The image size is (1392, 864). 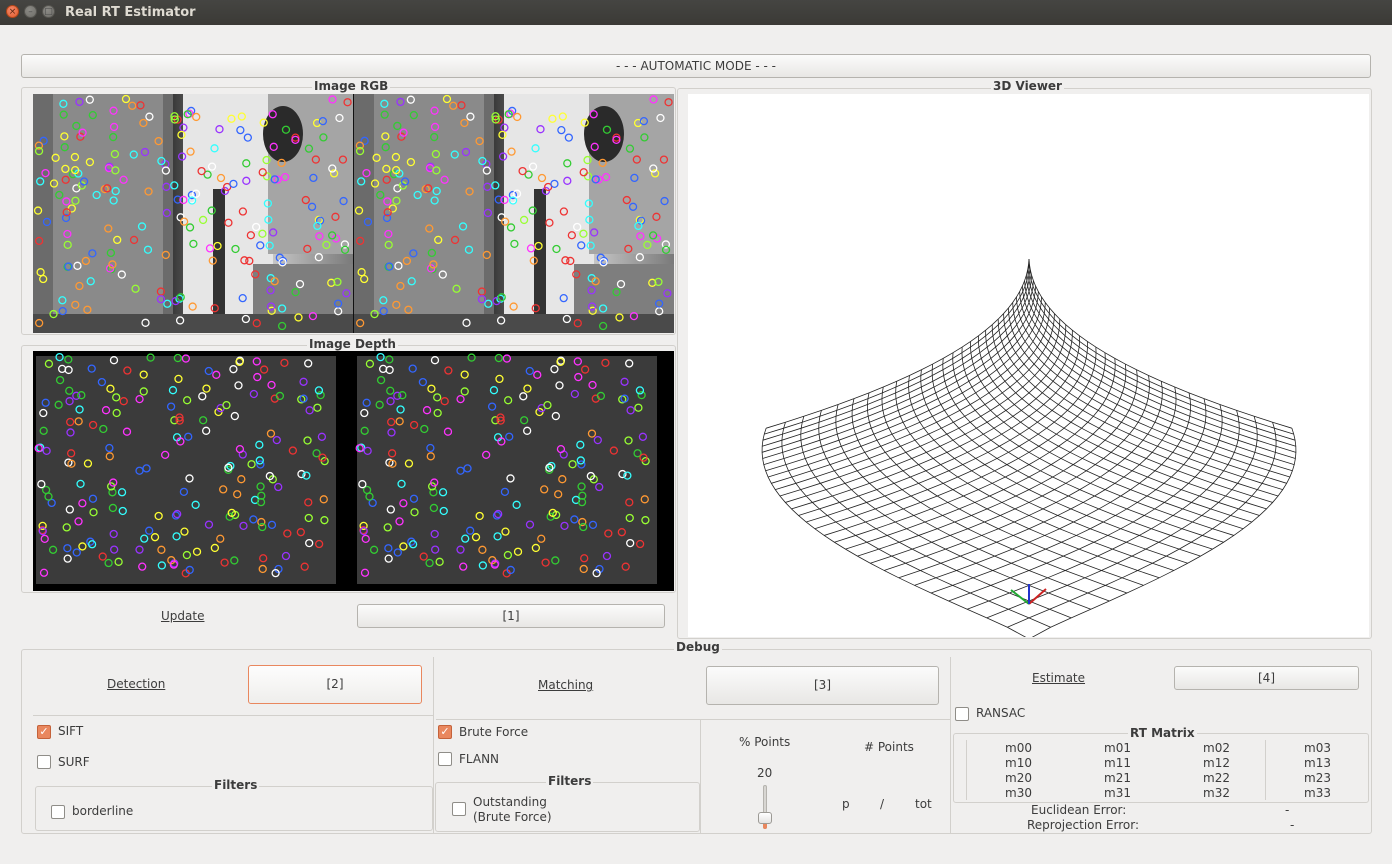 I want to click on percent-points-slider, so click(x=765, y=808).